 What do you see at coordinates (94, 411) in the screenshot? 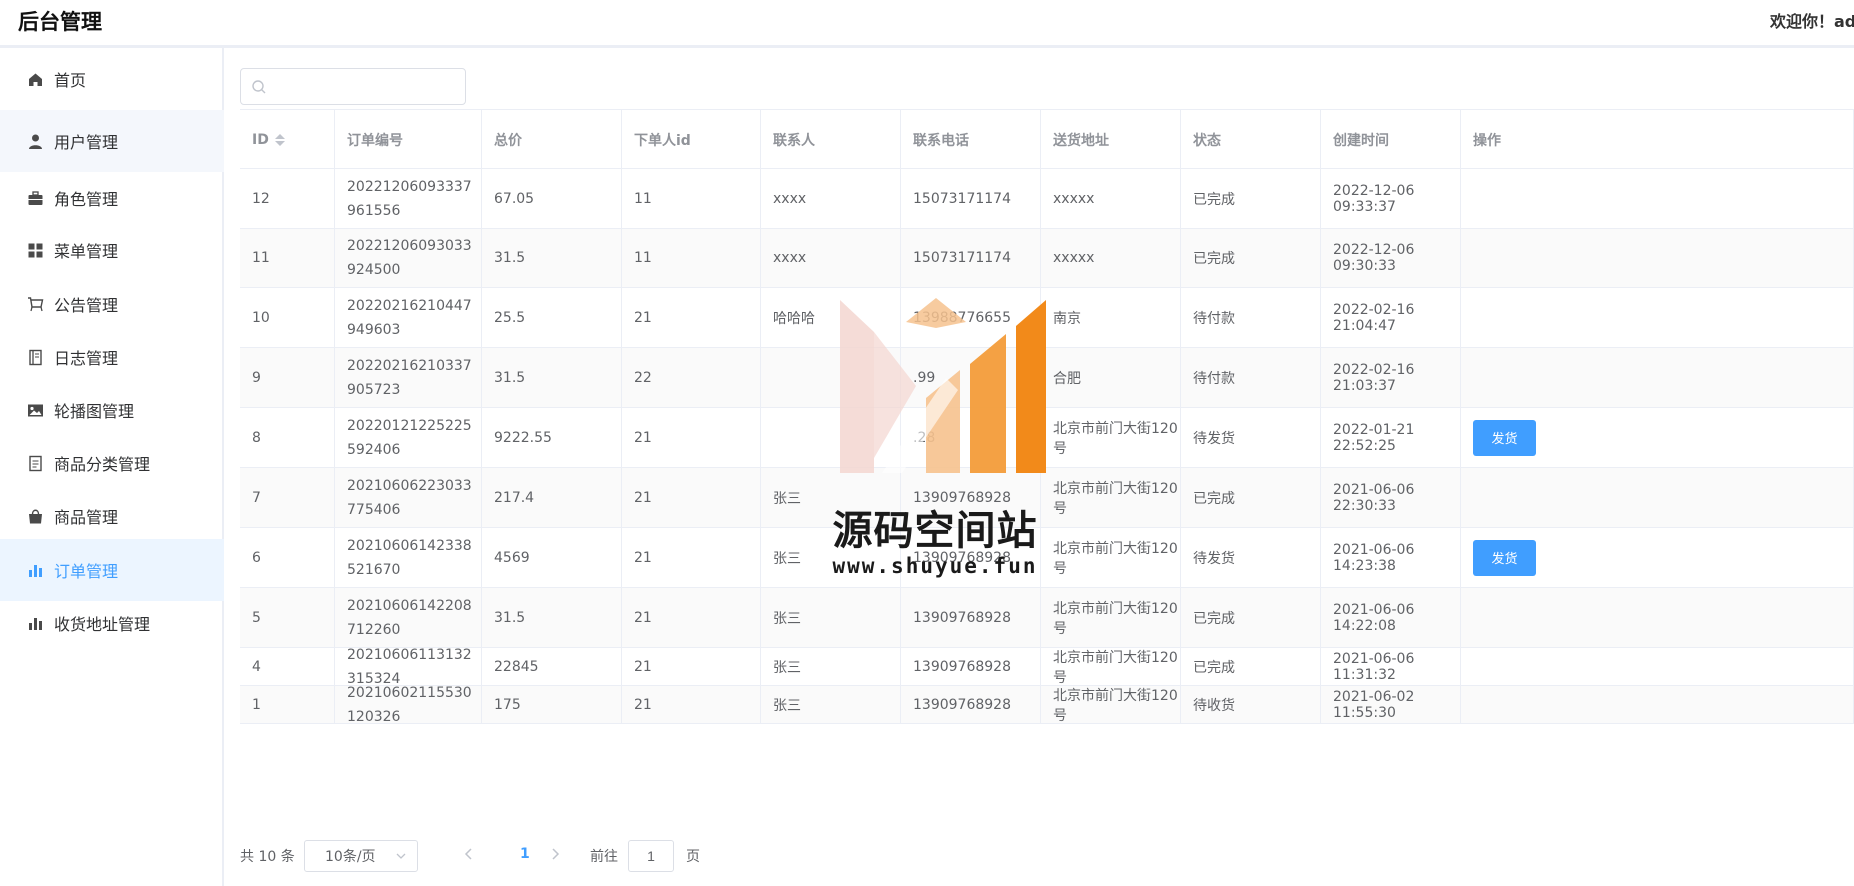
I see `sidebar-item-label: 轮播图管理` at bounding box center [94, 411].